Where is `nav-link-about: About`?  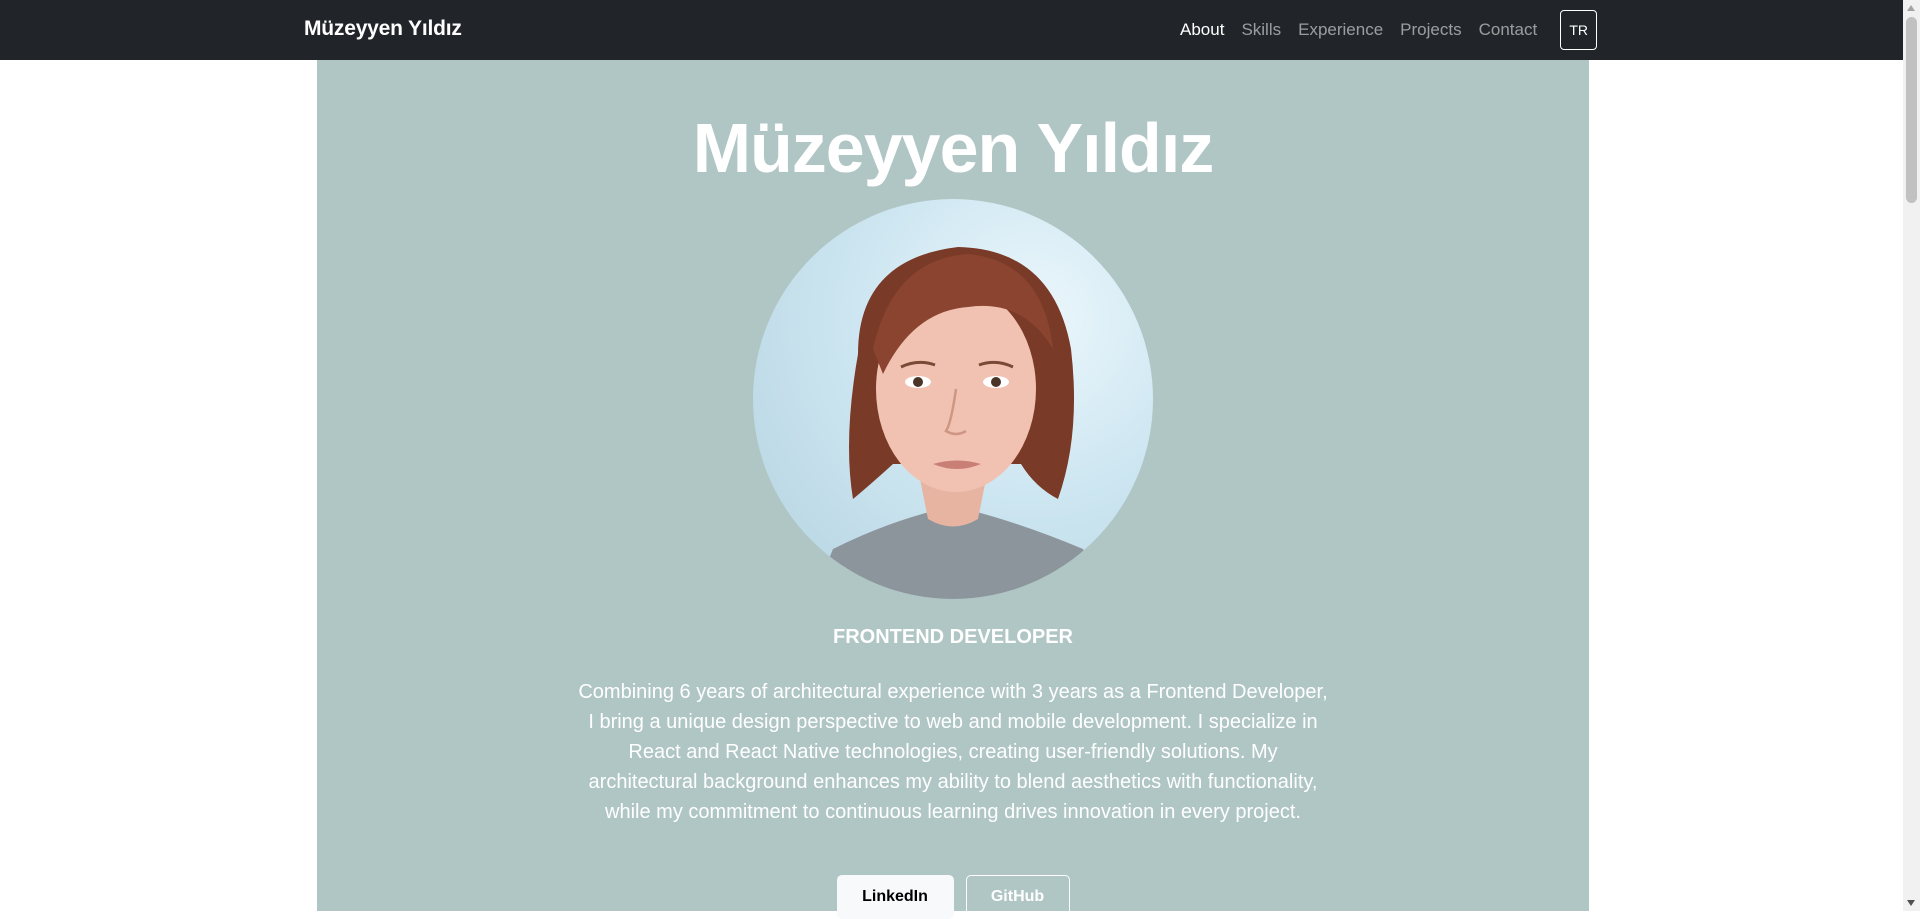 nav-link-about: About is located at coordinates (1202, 30).